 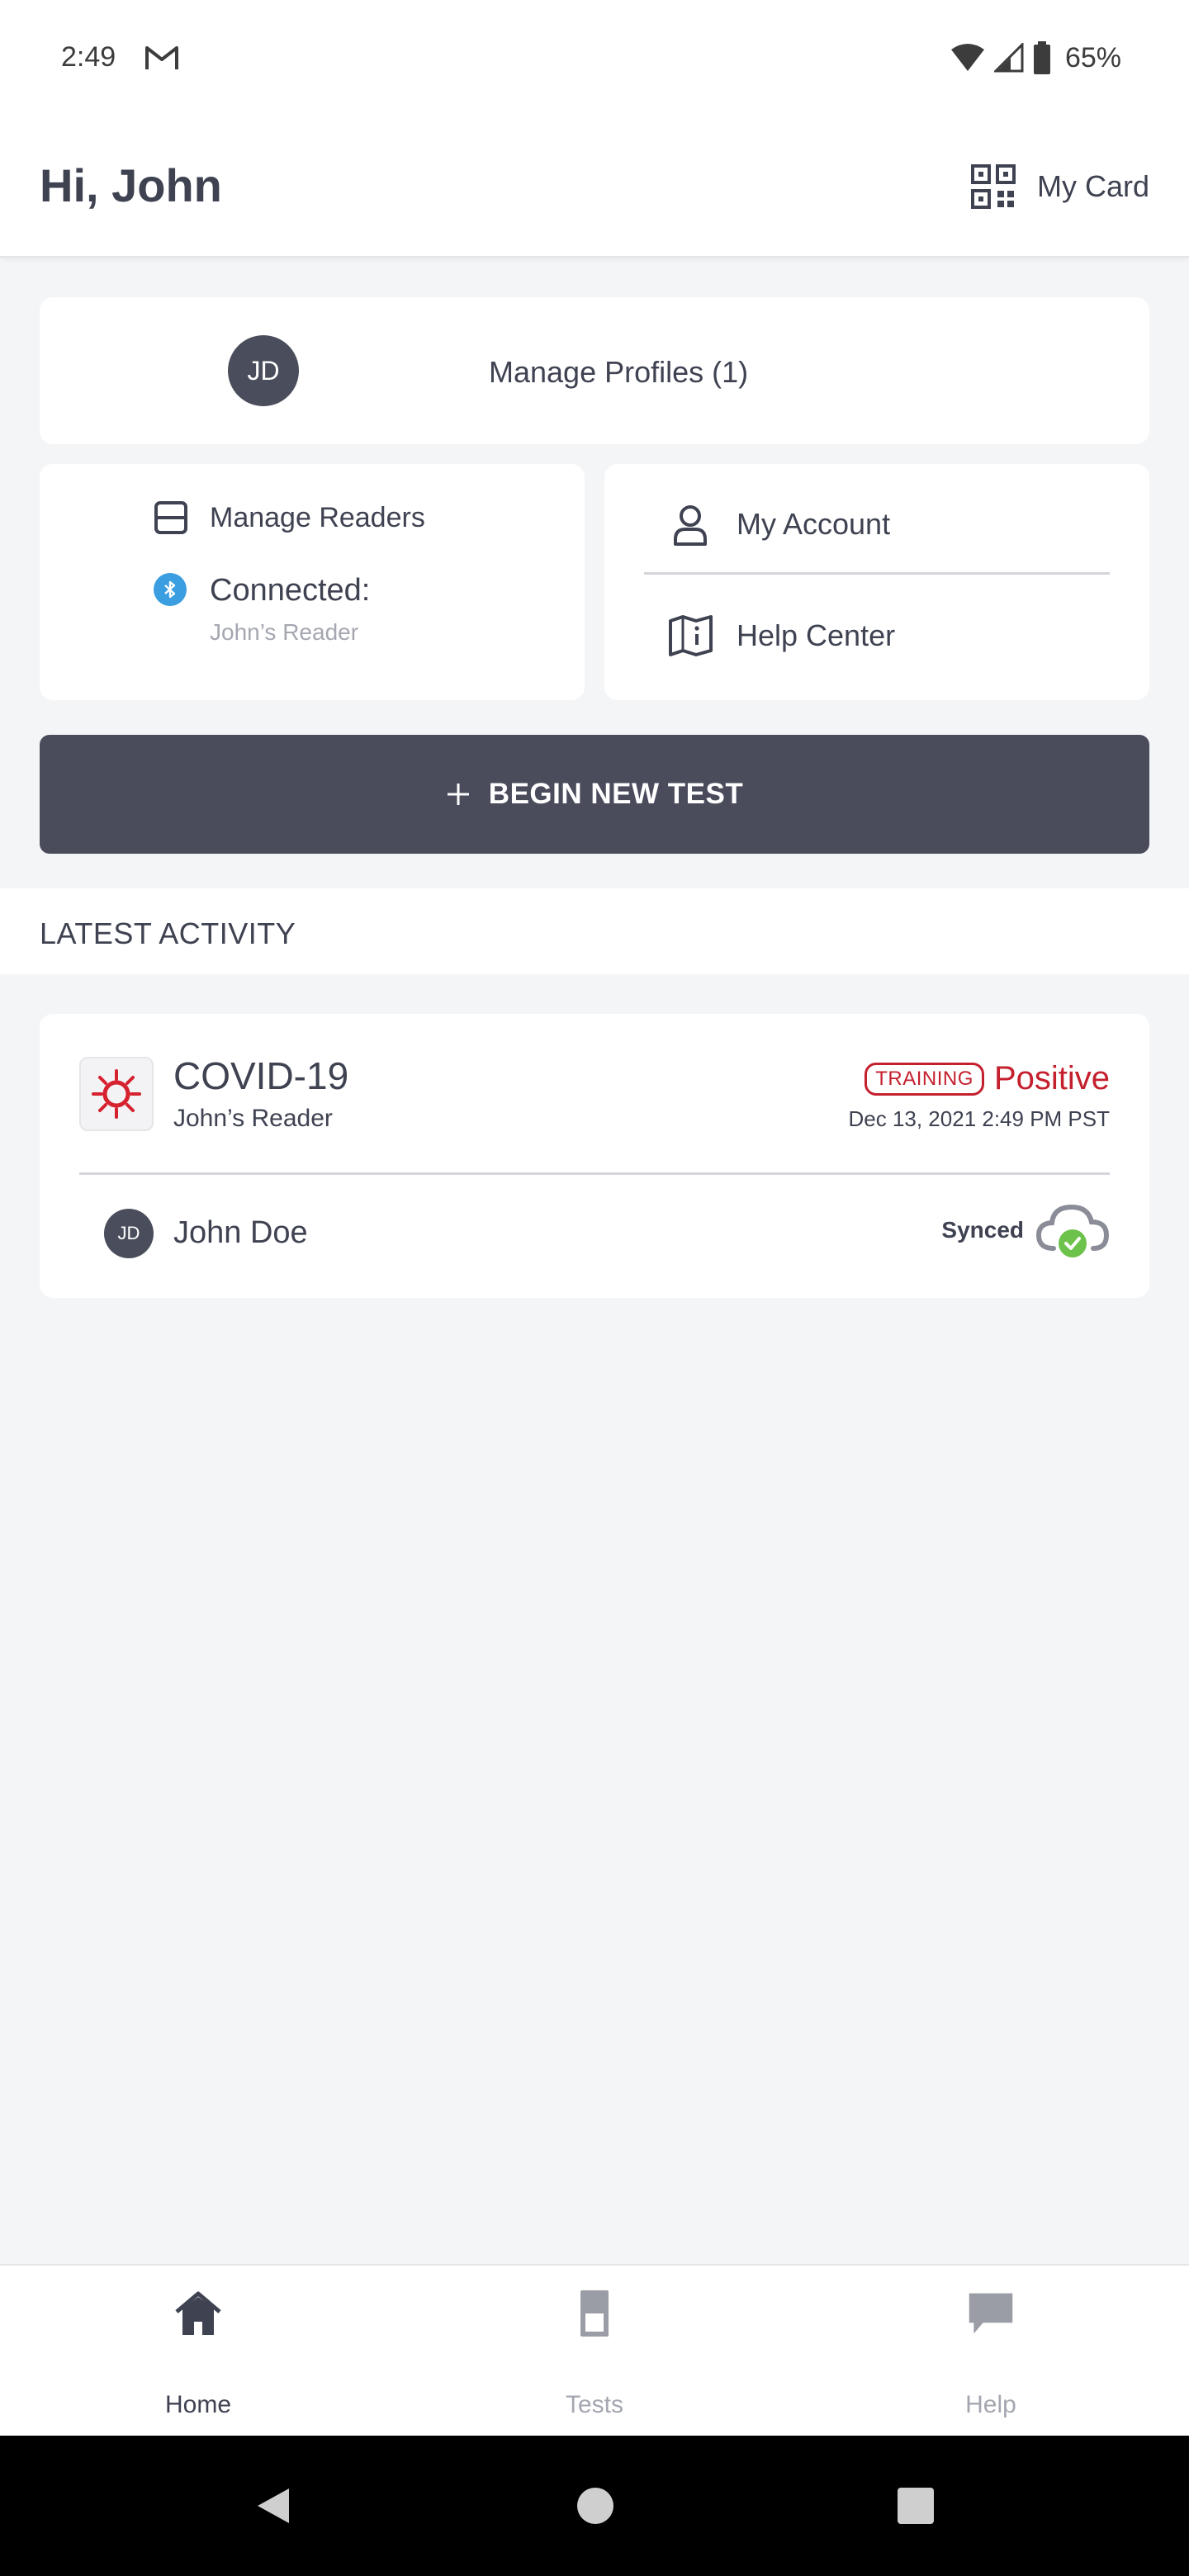 What do you see at coordinates (594, 58) in the screenshot?
I see `status-bar: 2:49 65%` at bounding box center [594, 58].